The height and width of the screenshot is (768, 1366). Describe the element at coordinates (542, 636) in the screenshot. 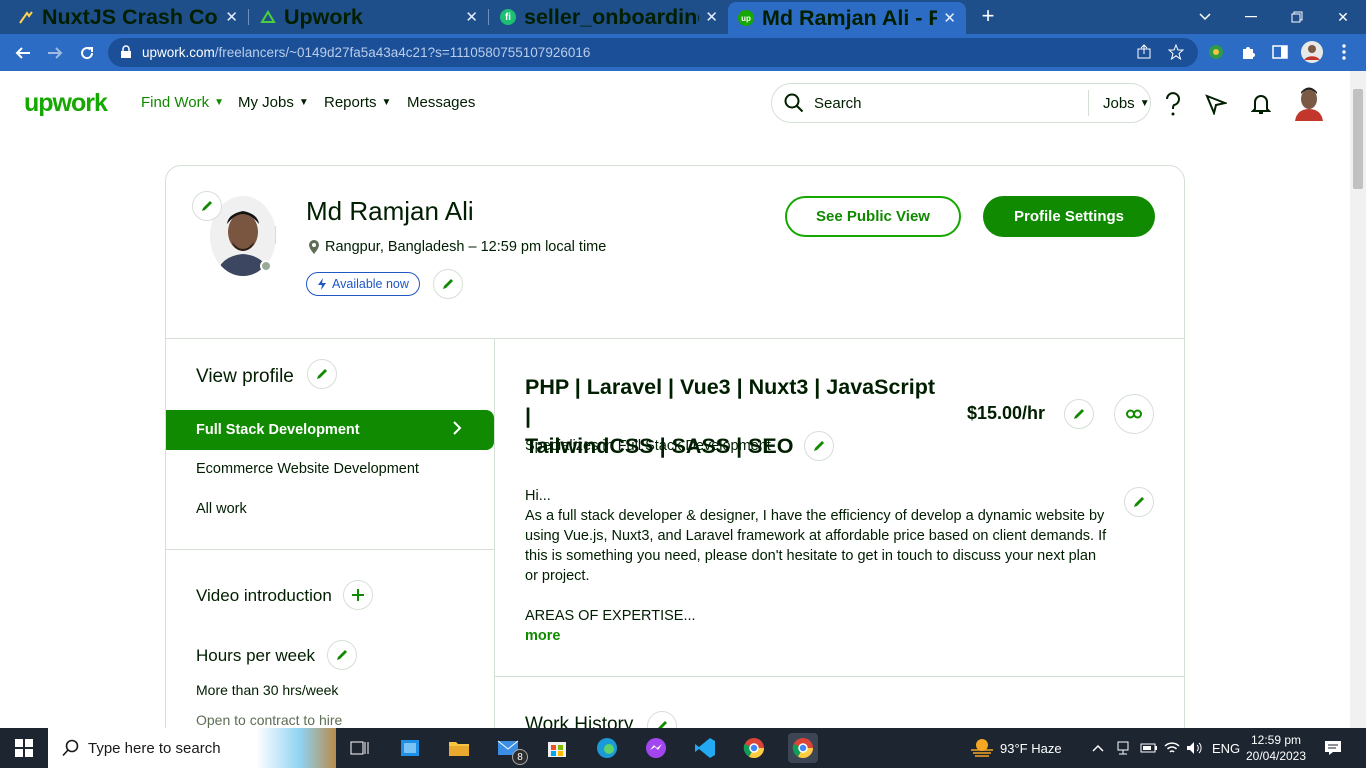

I see `more-link: more` at that location.